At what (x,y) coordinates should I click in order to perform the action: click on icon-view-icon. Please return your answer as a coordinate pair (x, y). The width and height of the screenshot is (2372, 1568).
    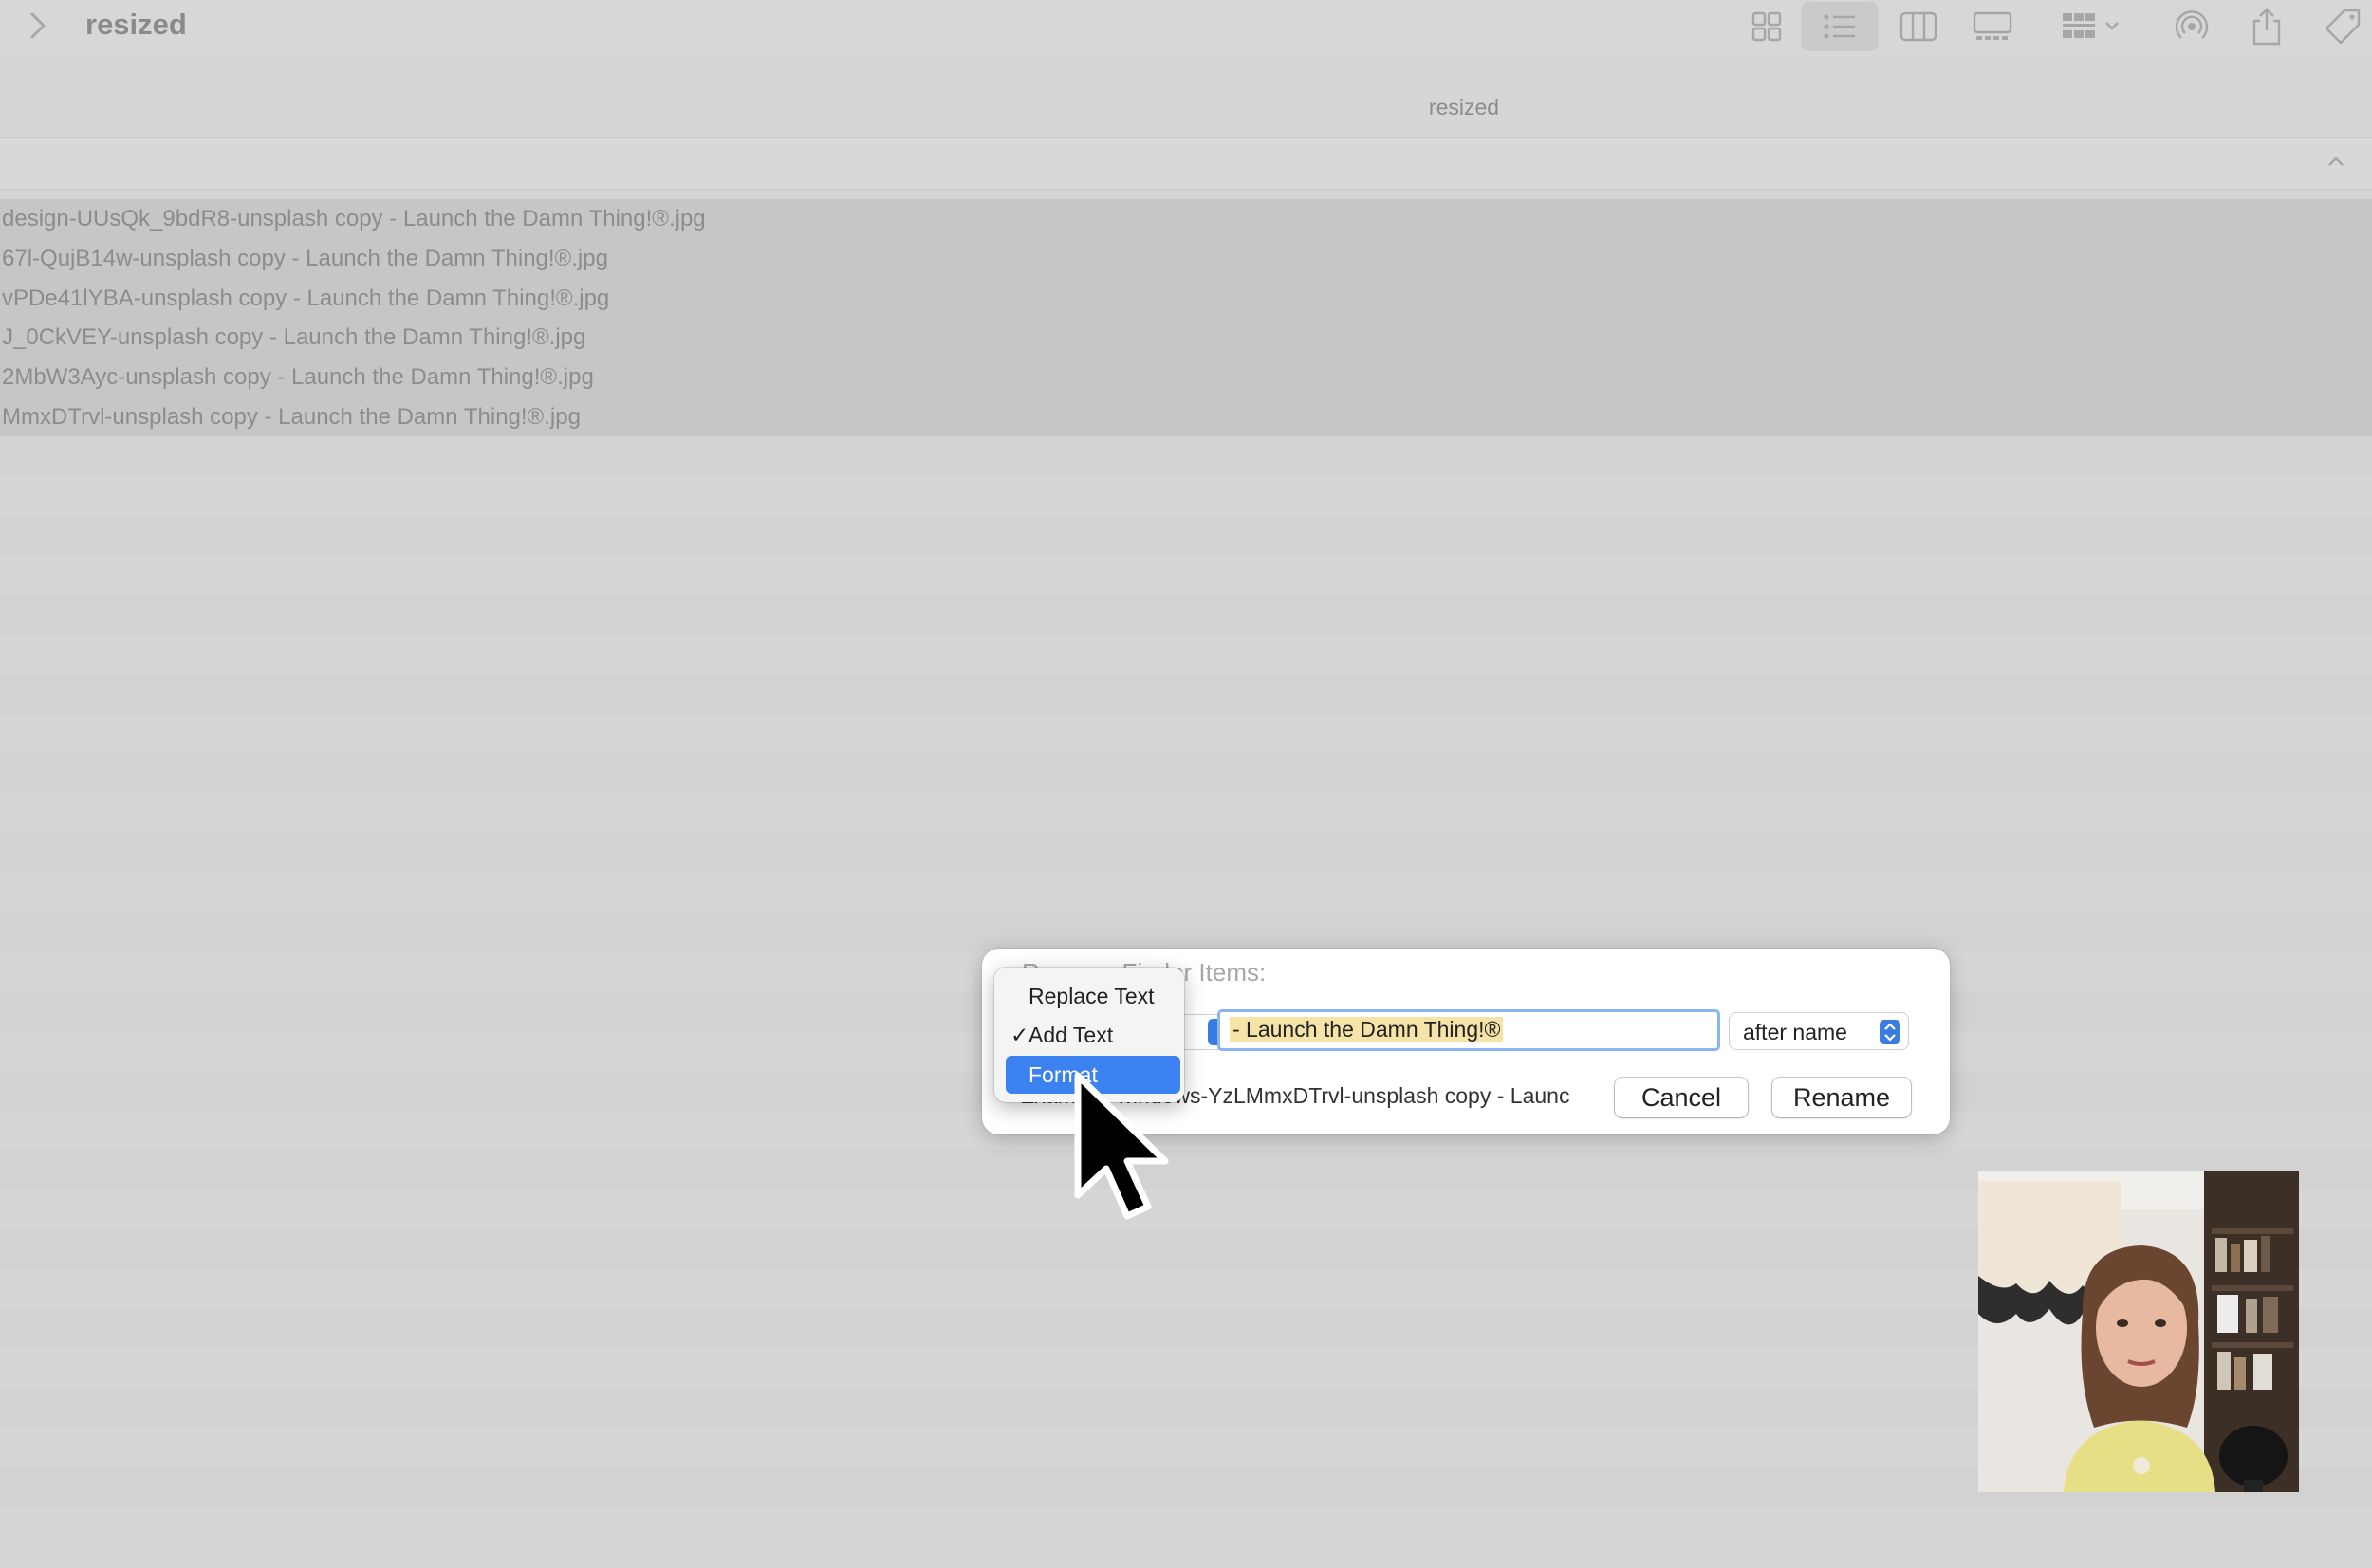
    Looking at the image, I should click on (1766, 27).